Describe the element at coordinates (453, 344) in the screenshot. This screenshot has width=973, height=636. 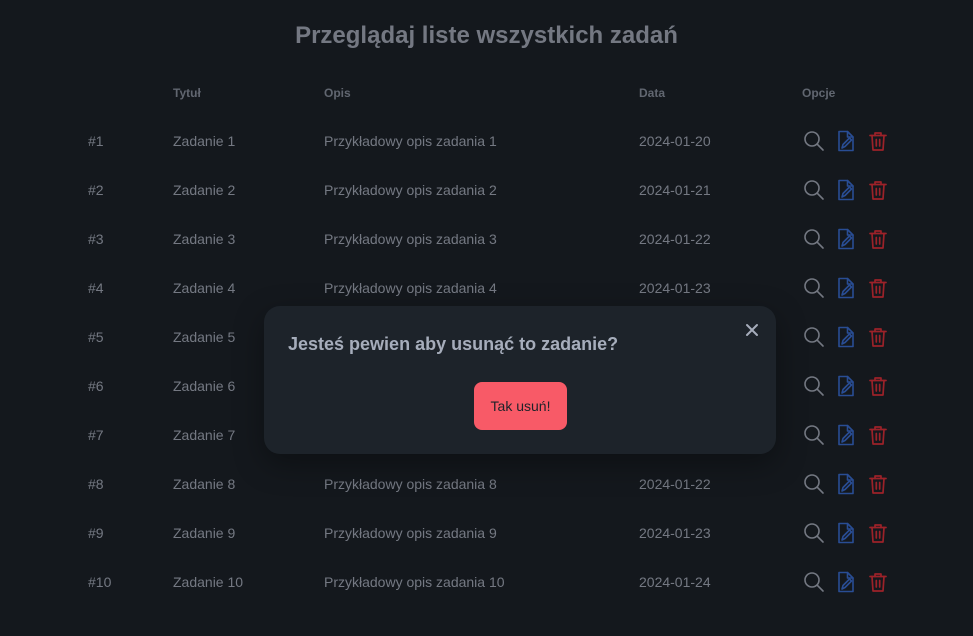
I see `modal-title: Jesteś pewien aby usunąć to zadanie?` at that location.